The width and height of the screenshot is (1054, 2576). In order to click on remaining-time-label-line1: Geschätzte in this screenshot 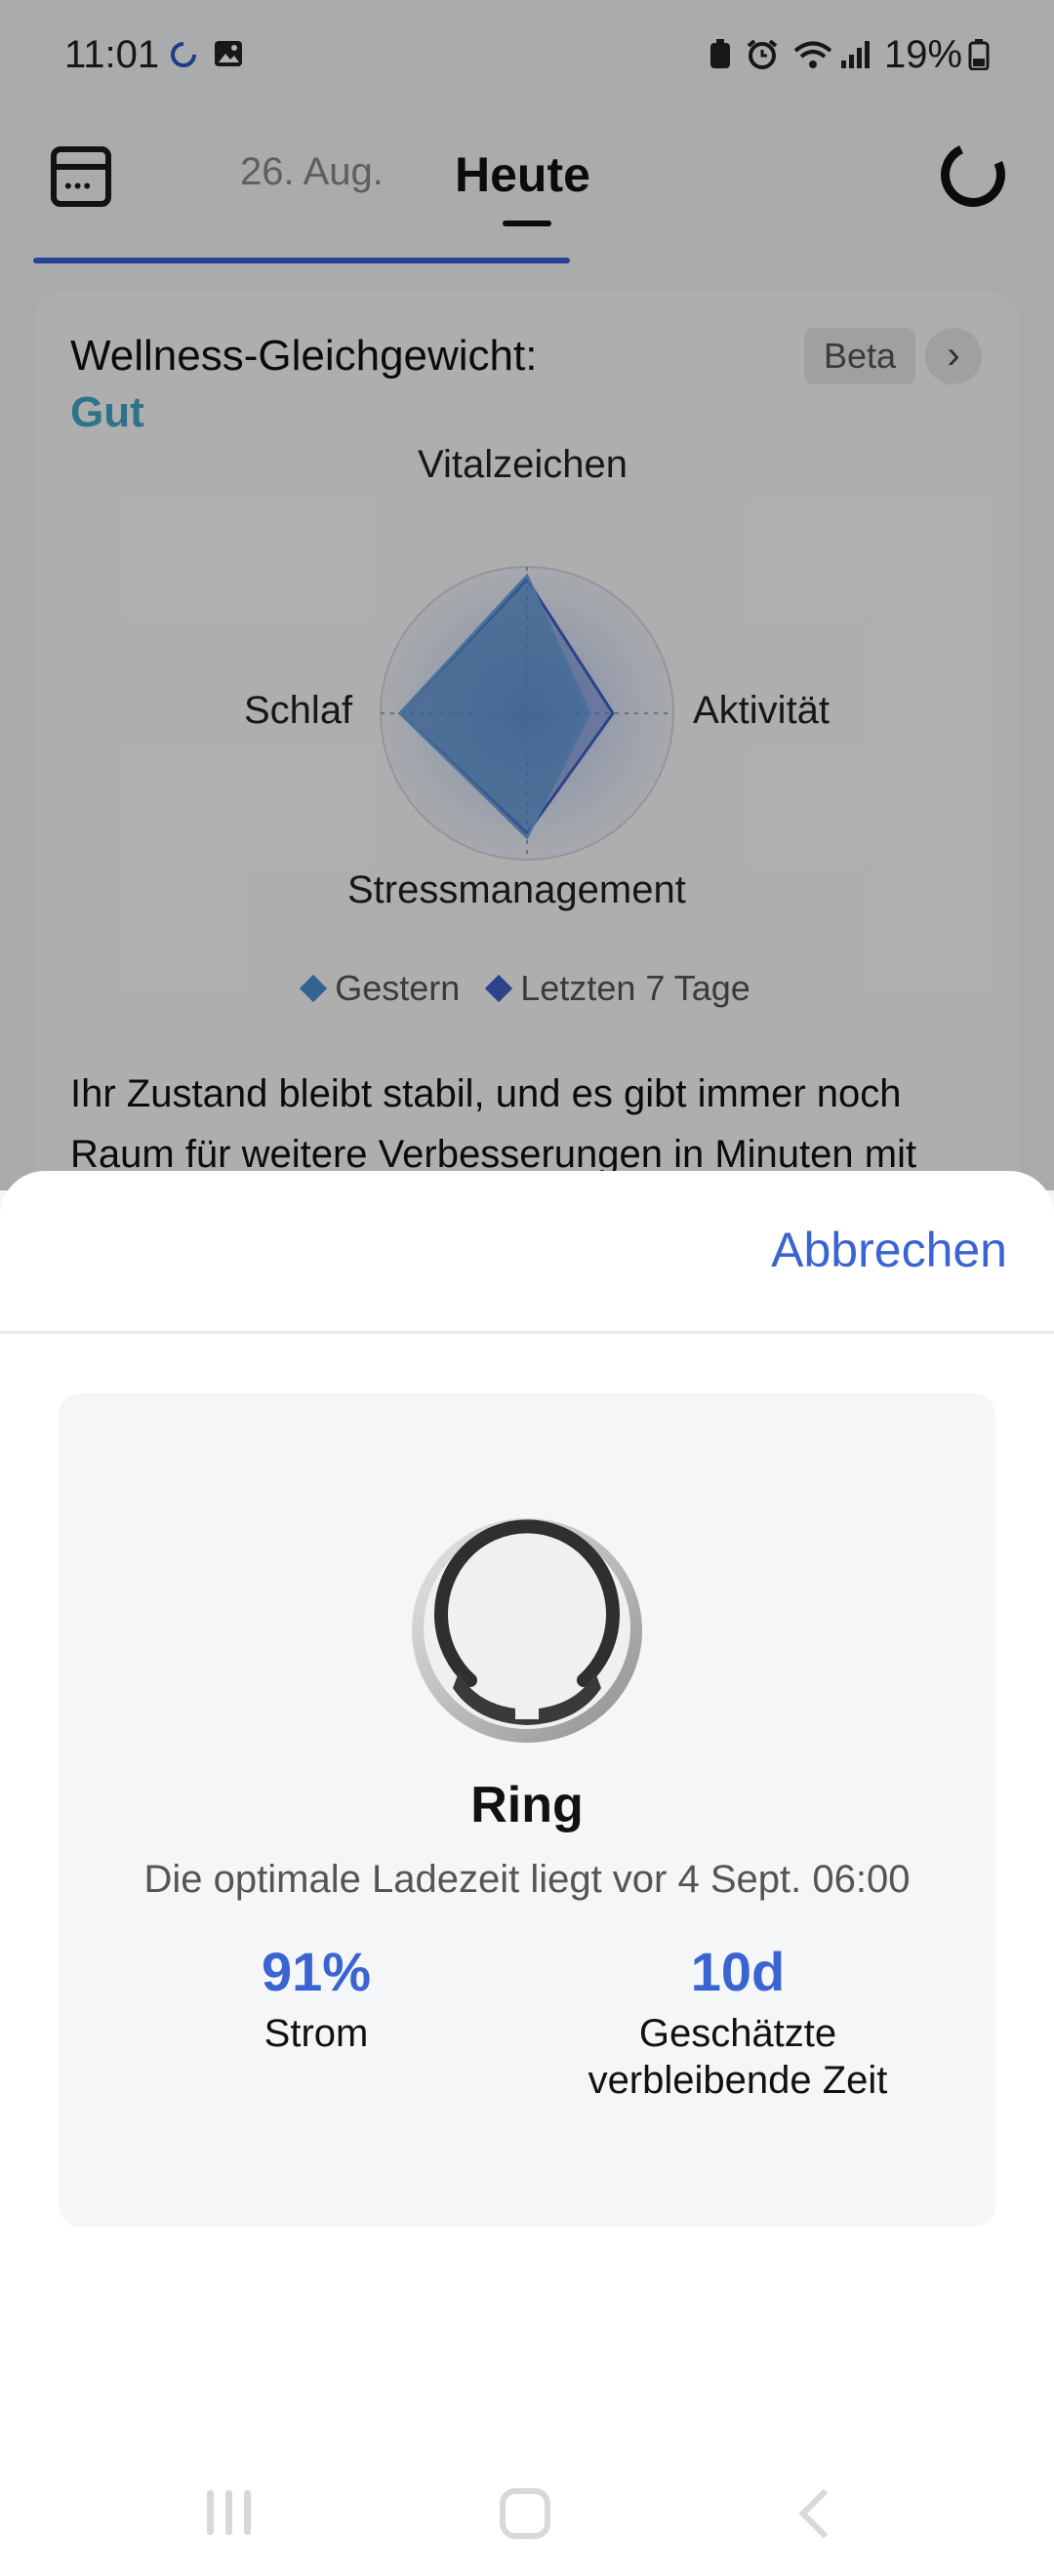, I will do `click(737, 2033)`.